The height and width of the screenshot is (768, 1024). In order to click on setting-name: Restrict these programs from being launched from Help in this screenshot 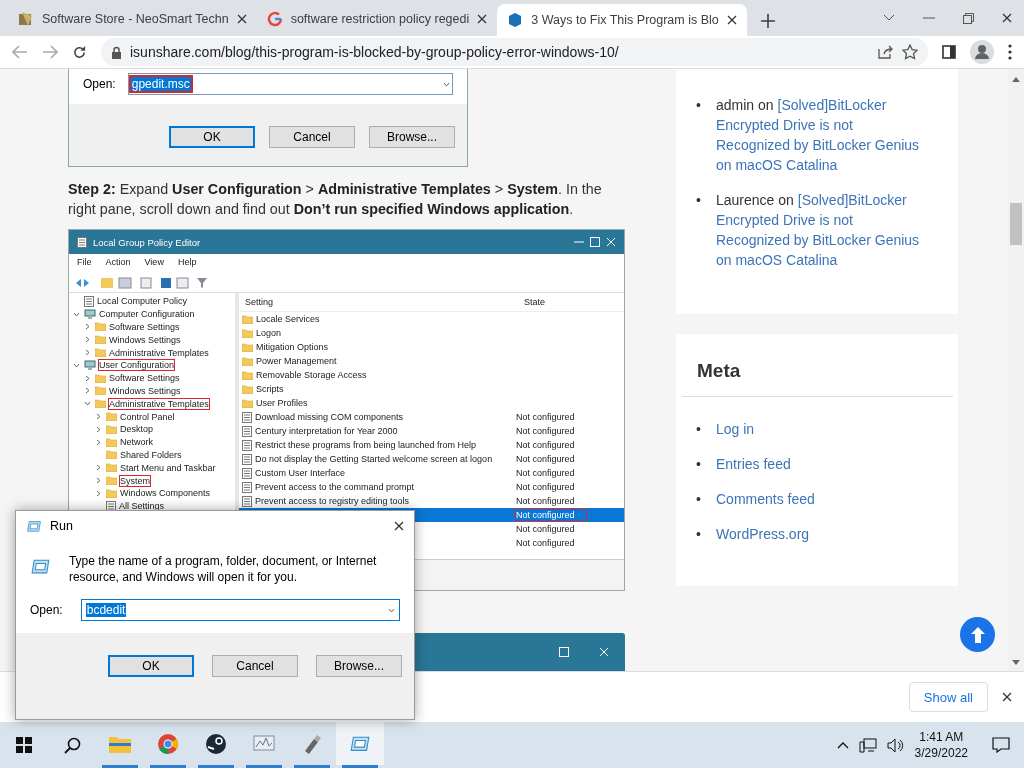, I will do `click(366, 445)`.